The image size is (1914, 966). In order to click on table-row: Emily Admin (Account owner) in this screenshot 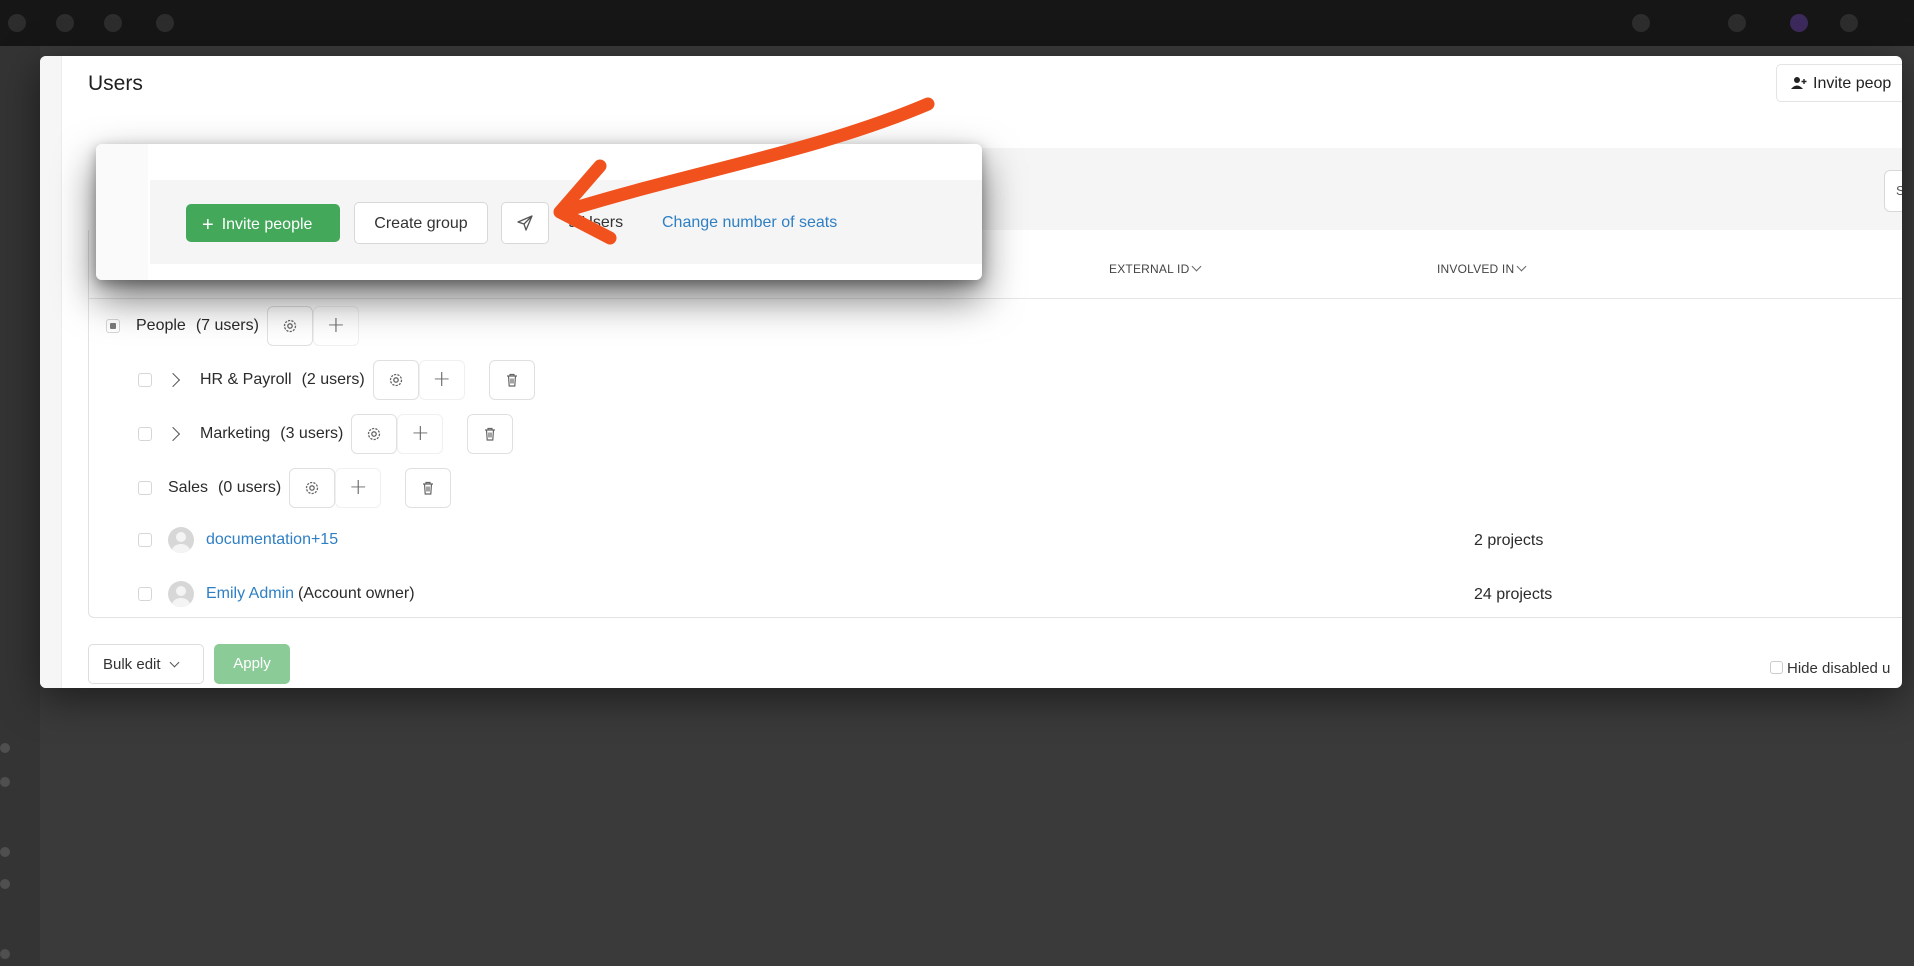, I will do `click(276, 594)`.